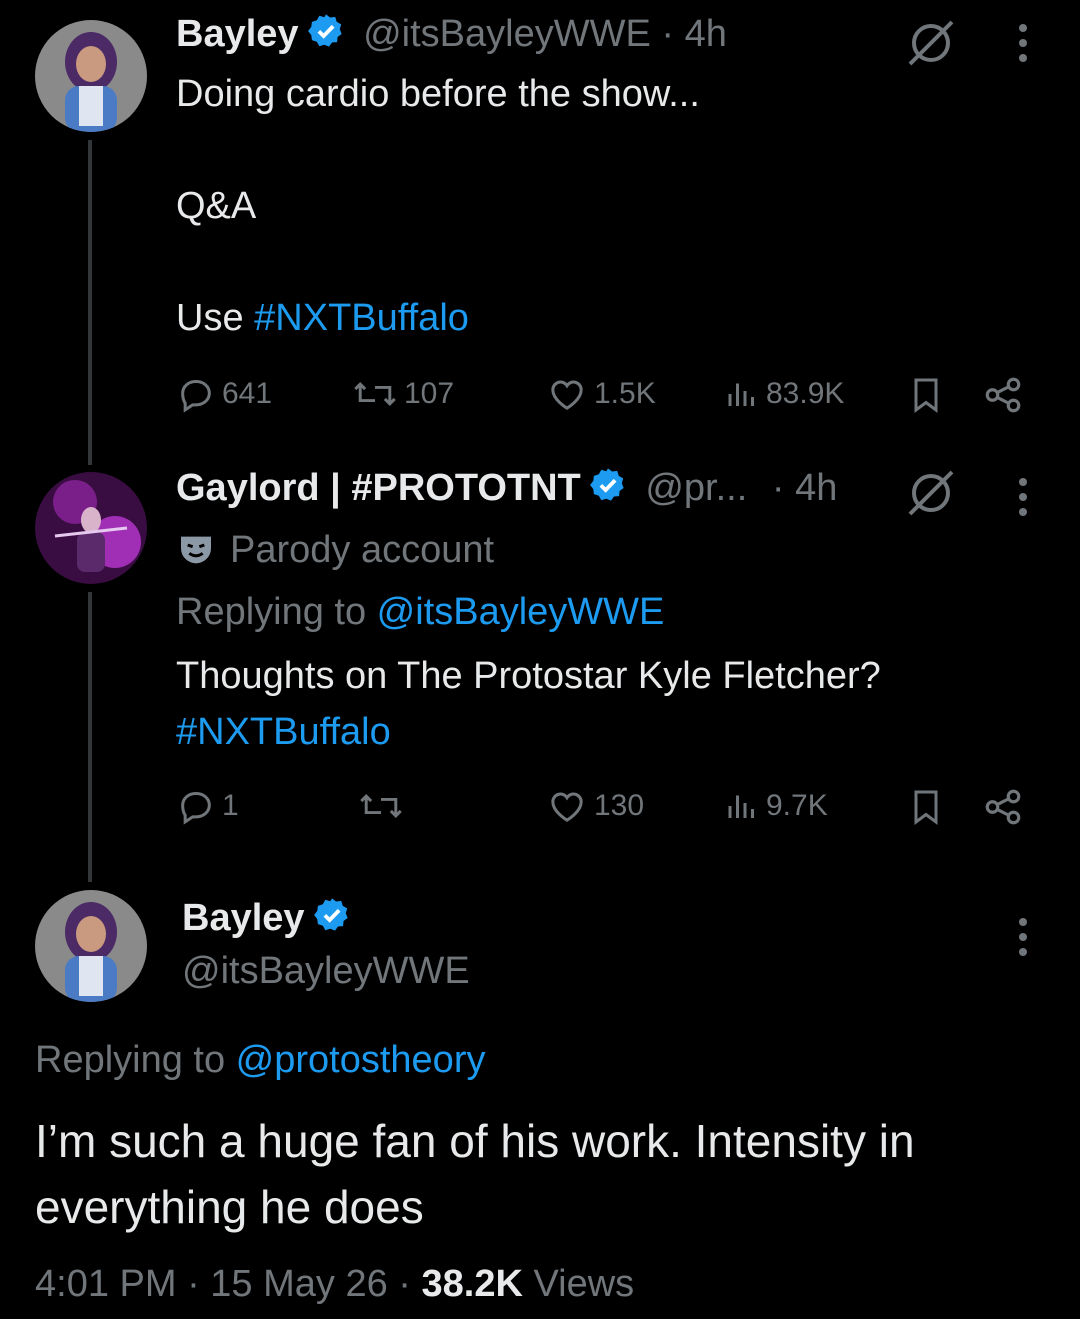 Image resolution: width=1080 pixels, height=1319 pixels. What do you see at coordinates (196, 550) in the screenshot?
I see `parody-mask-icon` at bounding box center [196, 550].